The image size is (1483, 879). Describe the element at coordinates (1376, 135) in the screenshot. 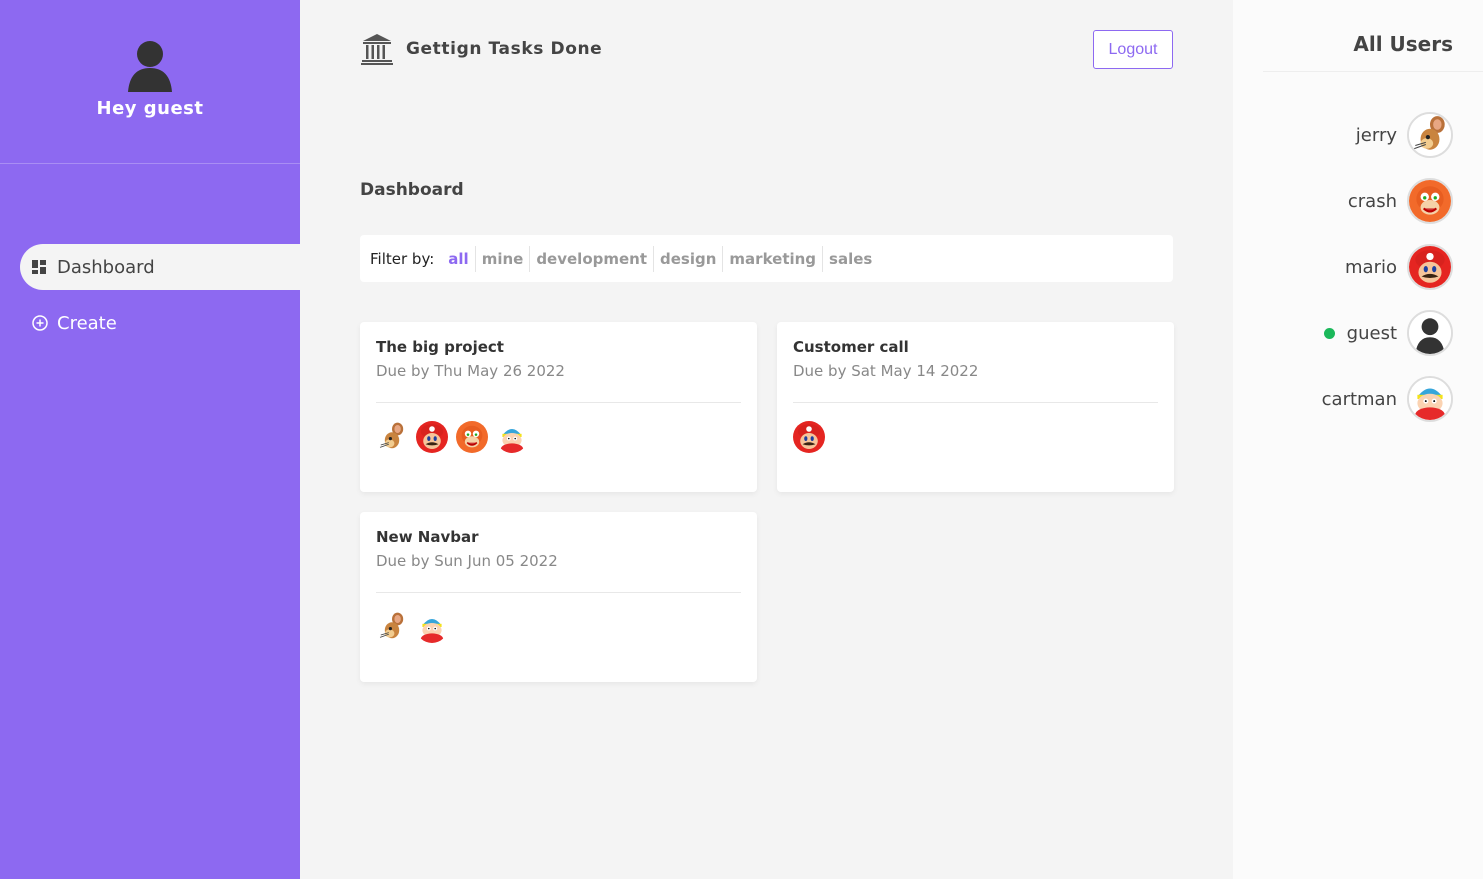

I see `user-name: jerry` at that location.